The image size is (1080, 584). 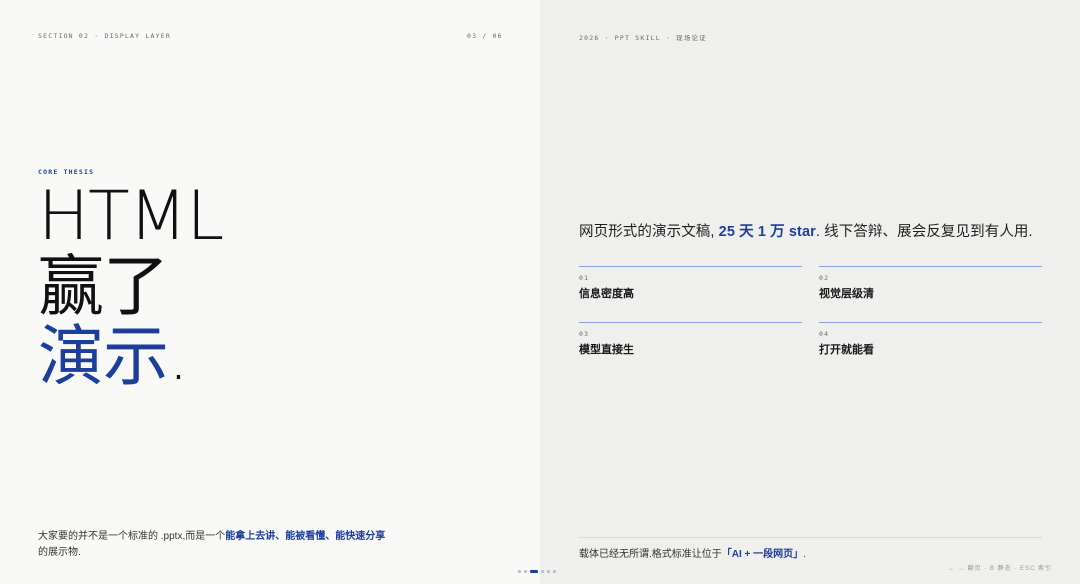 What do you see at coordinates (824, 278) in the screenshot?
I see `point-number: 02` at bounding box center [824, 278].